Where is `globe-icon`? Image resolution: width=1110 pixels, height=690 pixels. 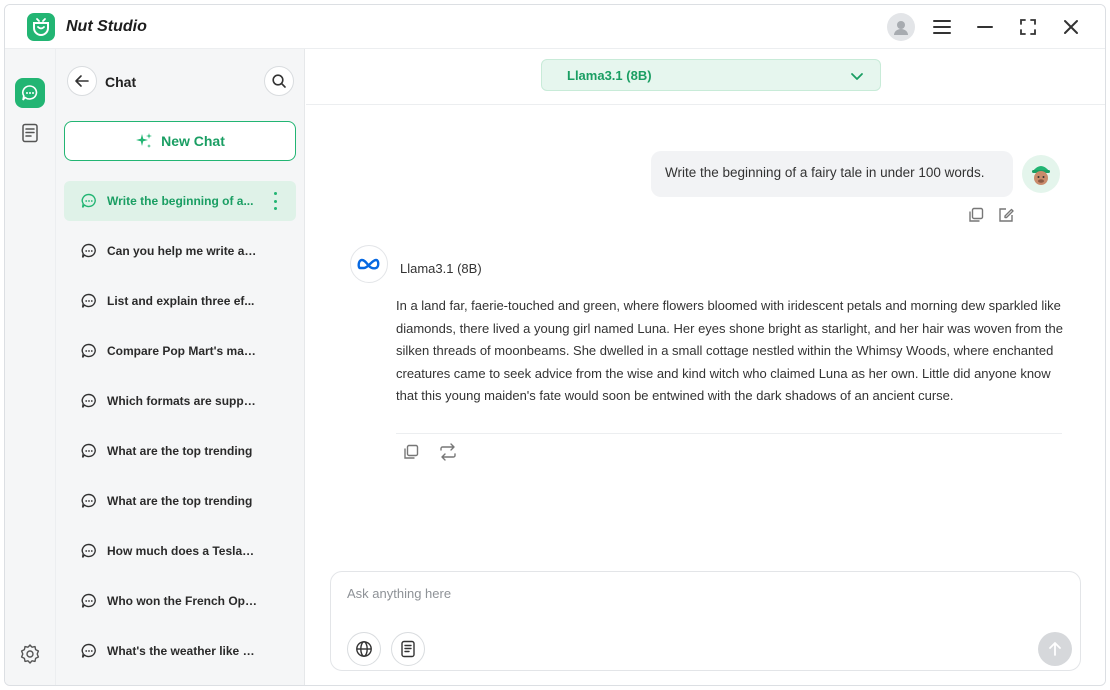 globe-icon is located at coordinates (364, 649).